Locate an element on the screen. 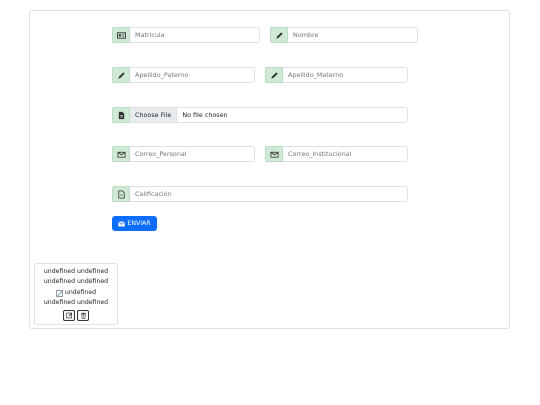 This screenshot has width=540, height=405. broken-image-icon is located at coordinates (59, 293).